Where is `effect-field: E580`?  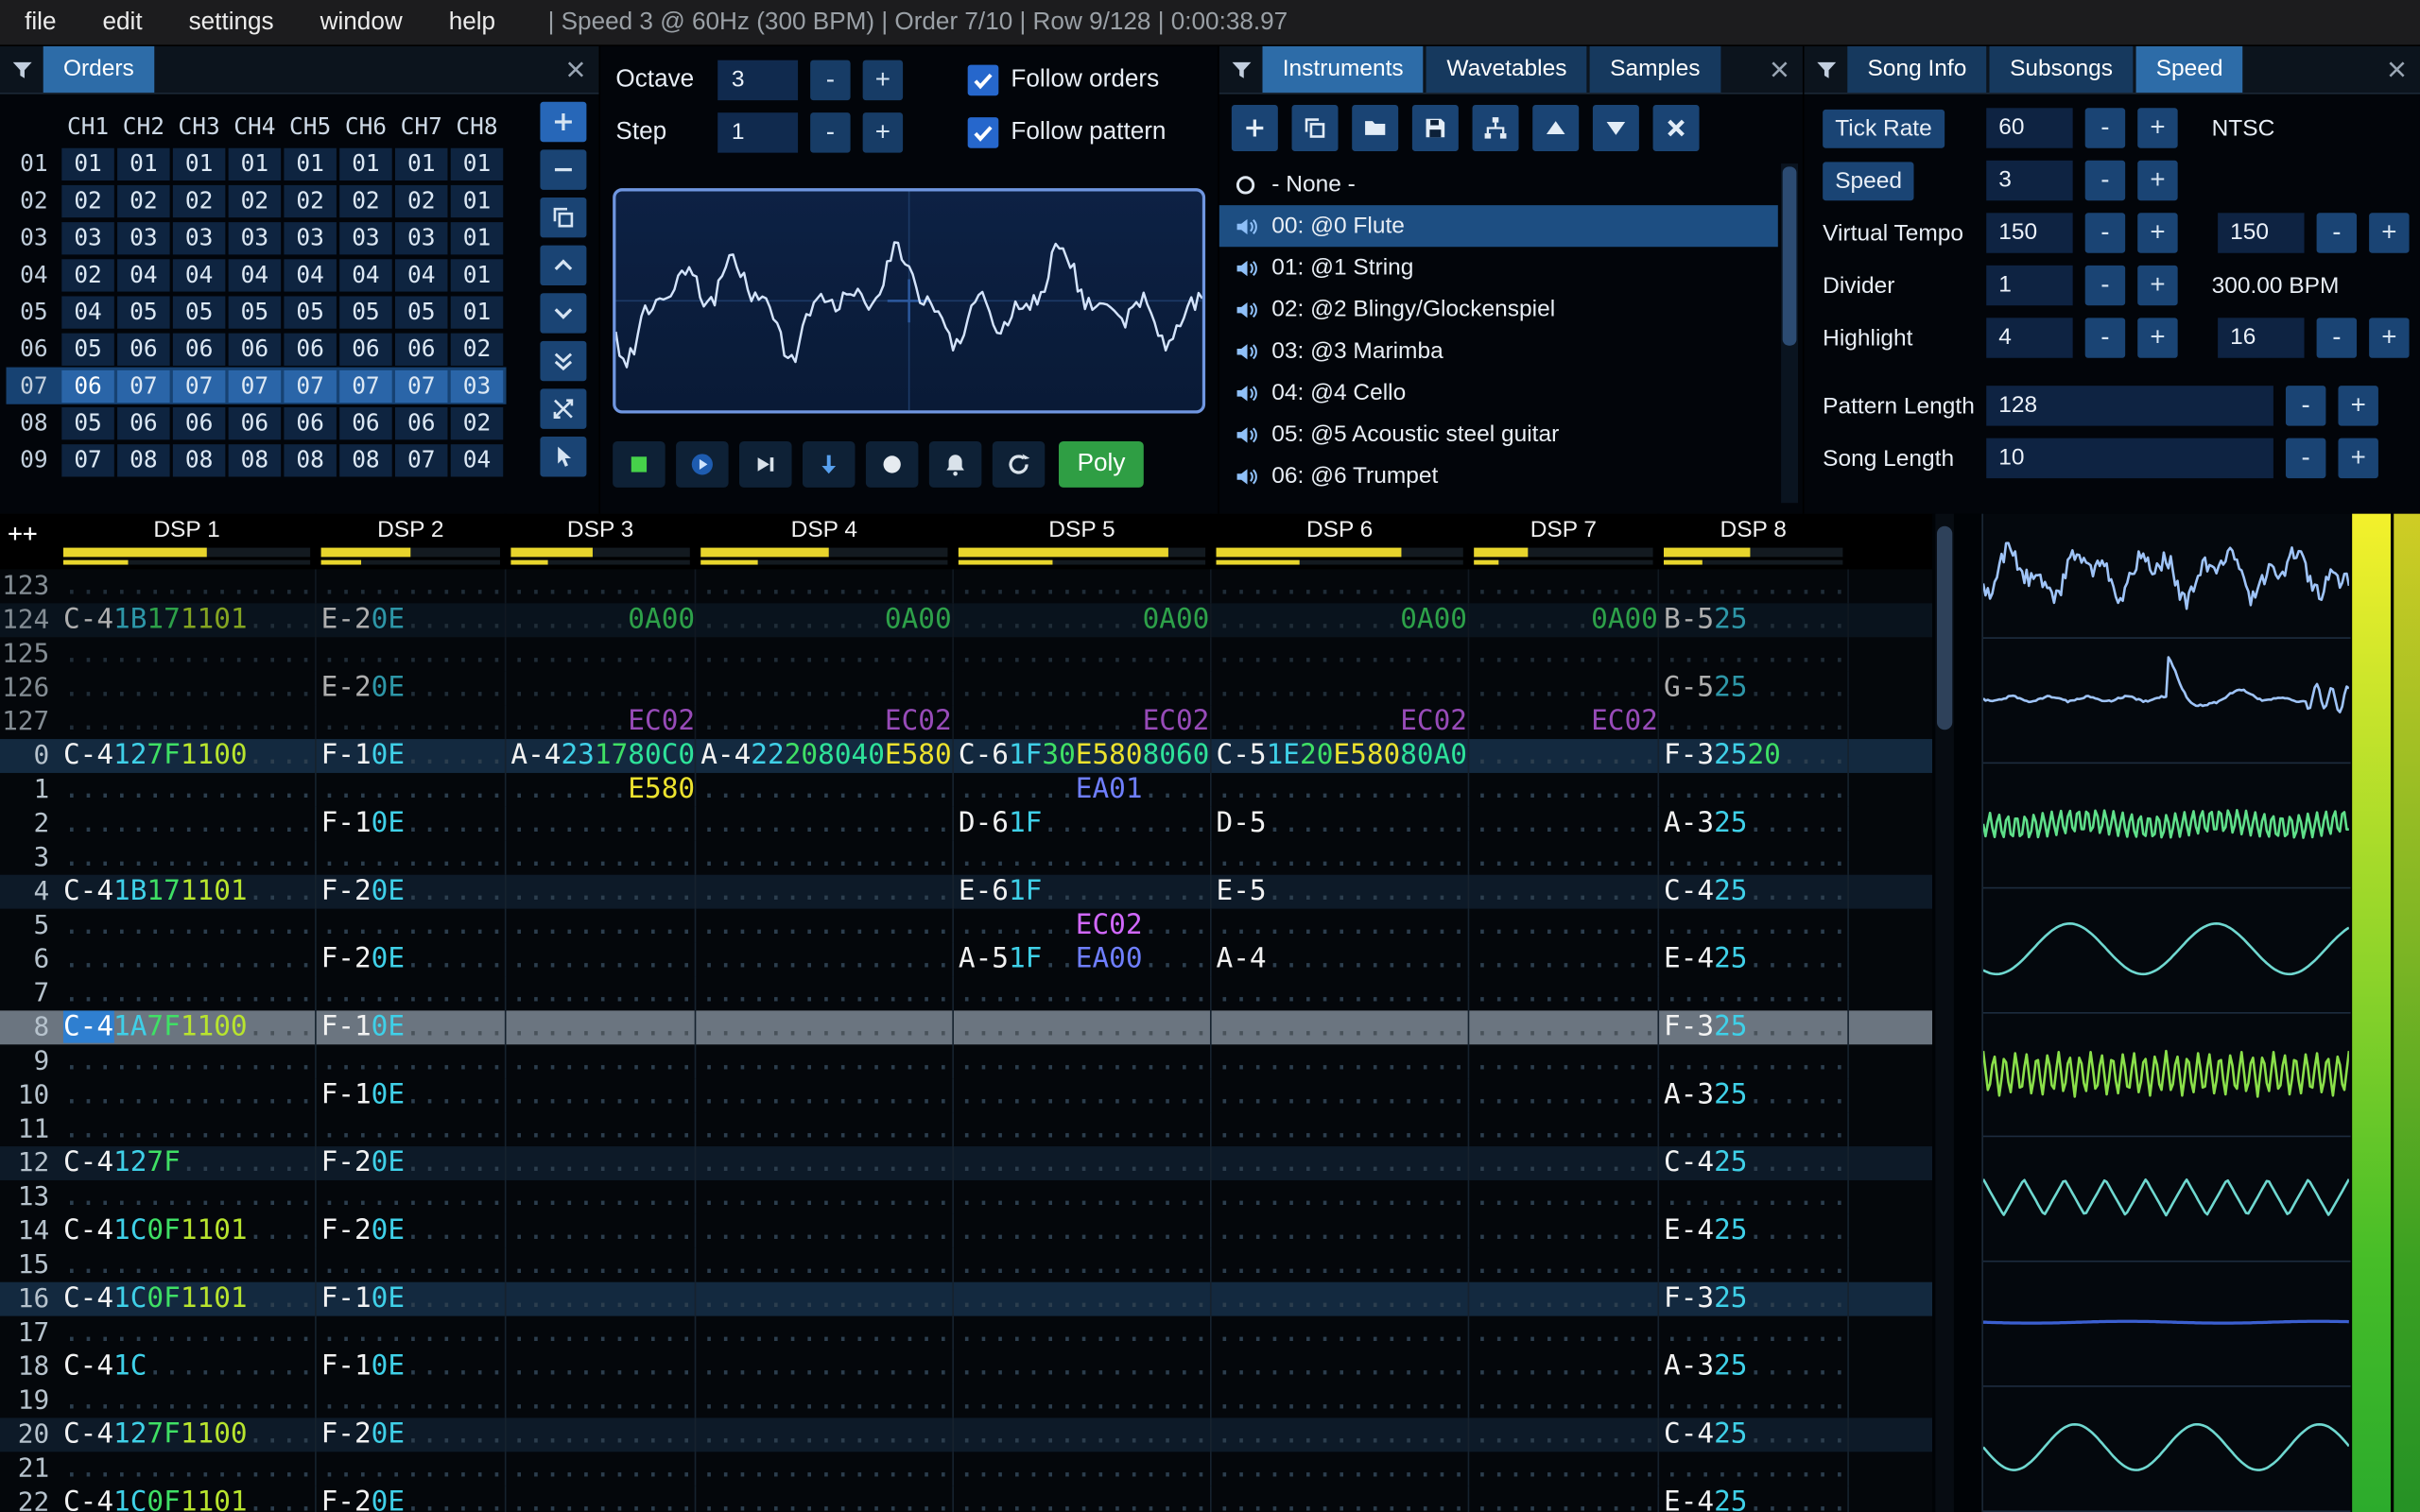 effect-field: E580 is located at coordinates (1110, 755).